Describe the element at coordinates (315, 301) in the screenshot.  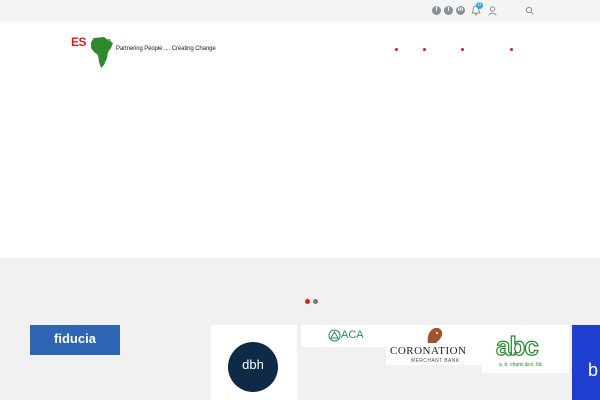
I see `carousel-dot` at that location.